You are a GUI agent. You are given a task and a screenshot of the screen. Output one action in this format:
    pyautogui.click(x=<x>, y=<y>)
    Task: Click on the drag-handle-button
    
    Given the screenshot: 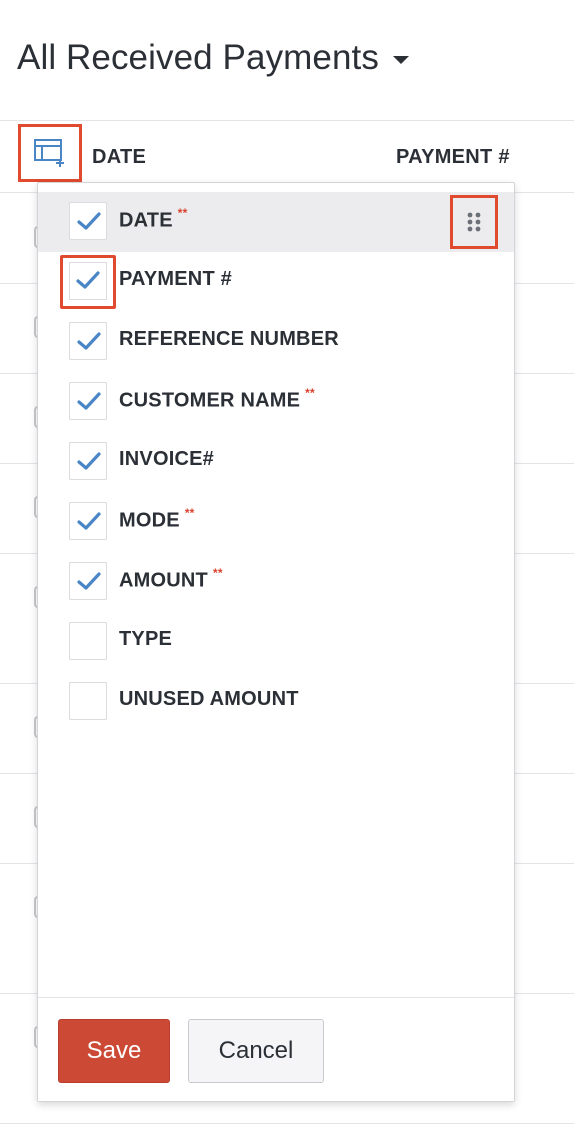 What is the action you would take?
    pyautogui.click(x=474, y=222)
    